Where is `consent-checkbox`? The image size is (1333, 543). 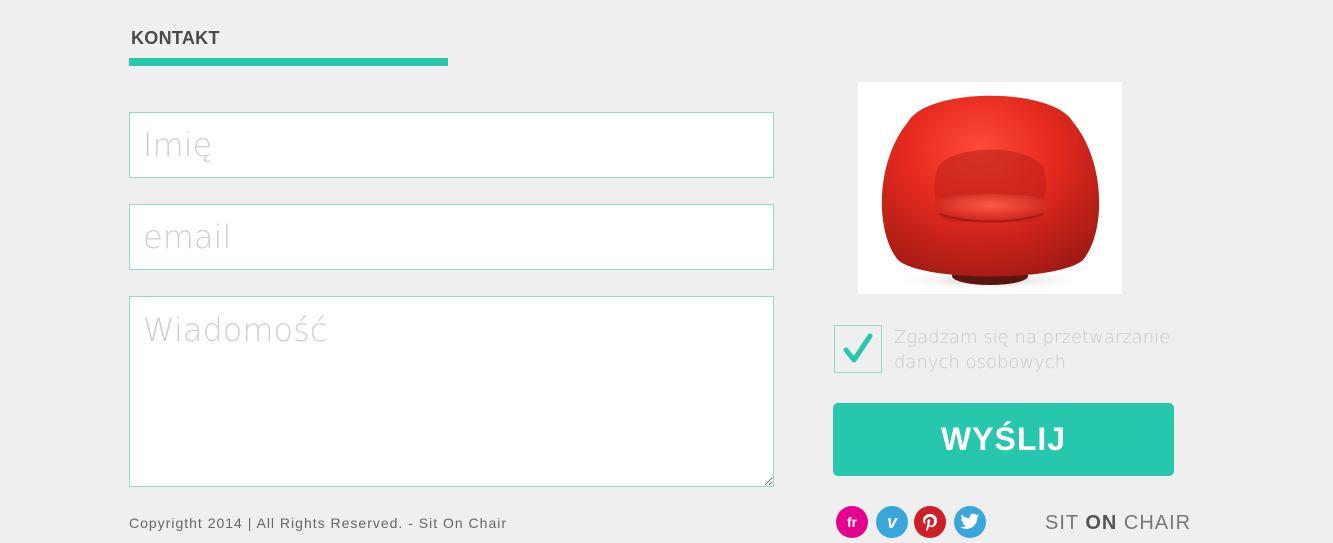
consent-checkbox is located at coordinates (858, 349).